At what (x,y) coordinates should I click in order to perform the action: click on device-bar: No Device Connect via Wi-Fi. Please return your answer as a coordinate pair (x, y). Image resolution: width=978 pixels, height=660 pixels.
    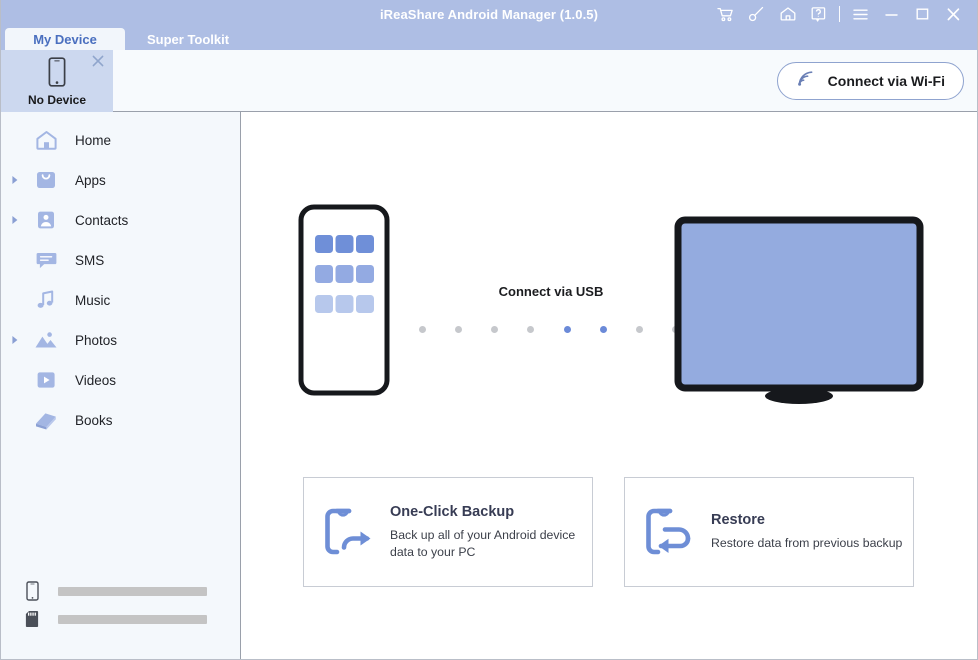
    Looking at the image, I should click on (489, 81).